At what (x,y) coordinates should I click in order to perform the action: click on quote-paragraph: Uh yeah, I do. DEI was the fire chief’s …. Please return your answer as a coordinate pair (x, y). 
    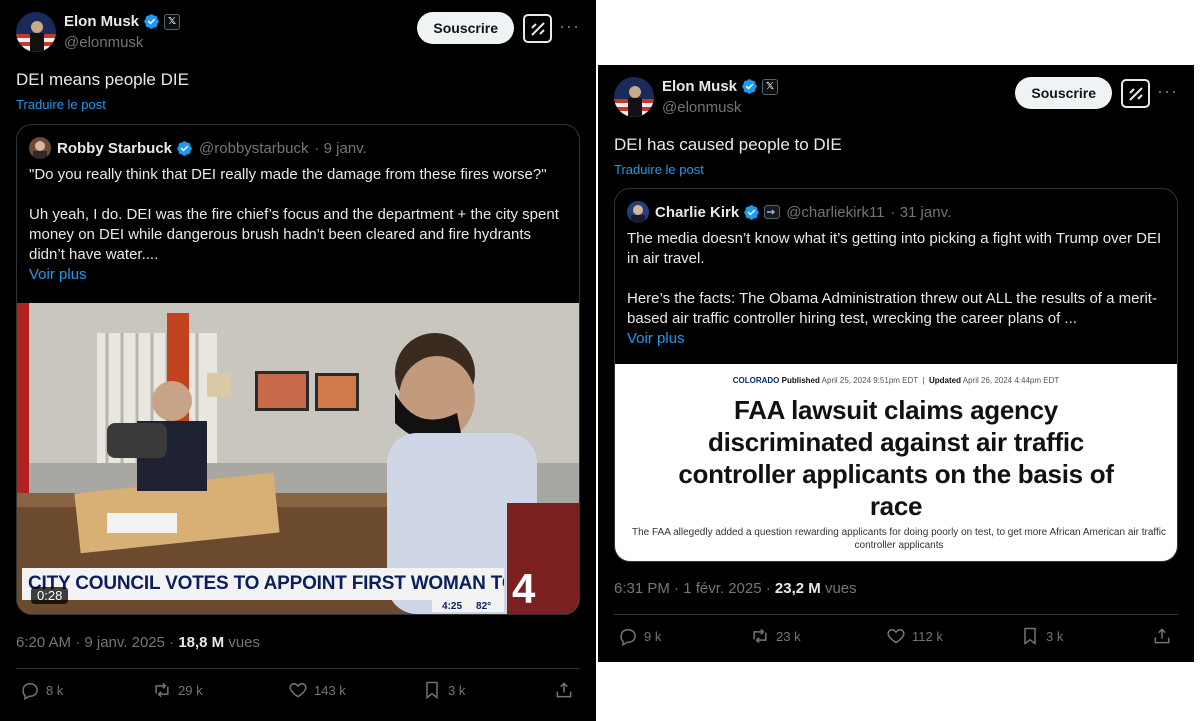
    Looking at the image, I should click on (294, 234).